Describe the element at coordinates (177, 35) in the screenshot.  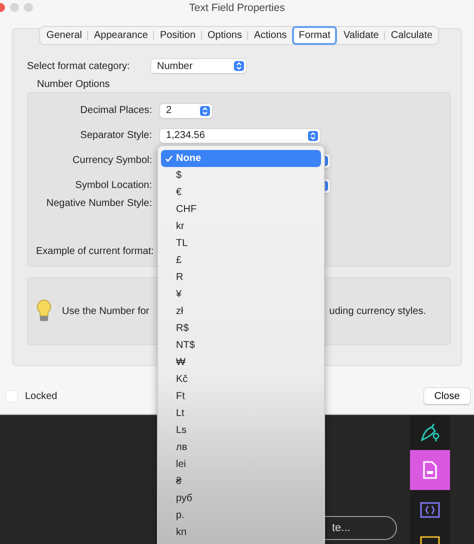
I see `tab: Position` at that location.